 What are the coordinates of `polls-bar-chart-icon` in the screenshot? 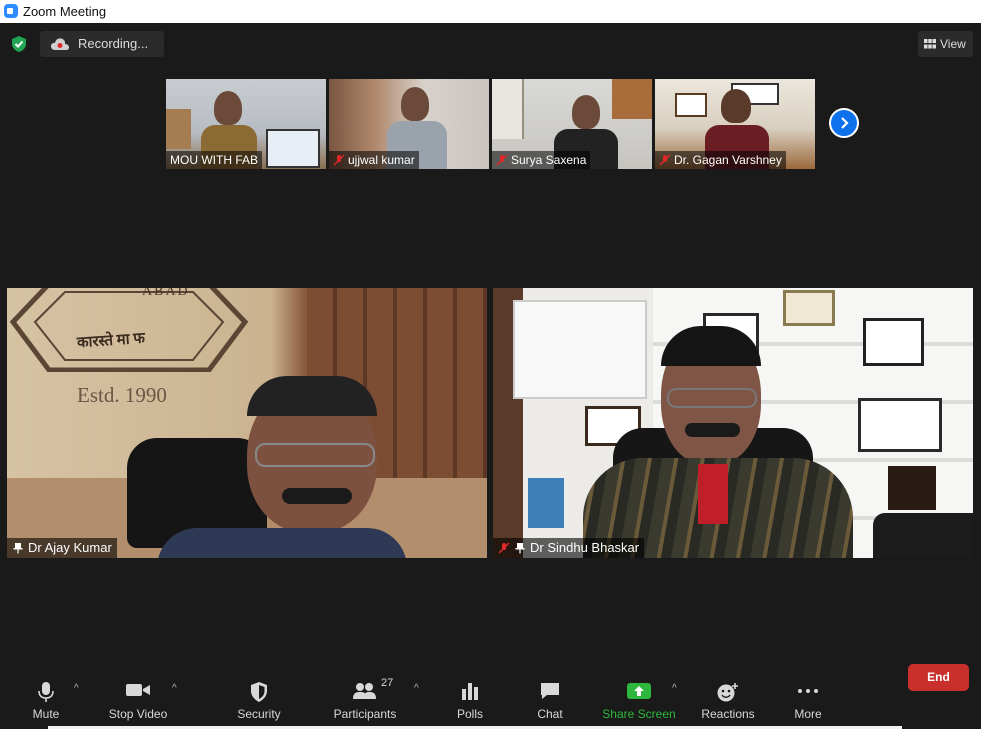 It's located at (470, 691).